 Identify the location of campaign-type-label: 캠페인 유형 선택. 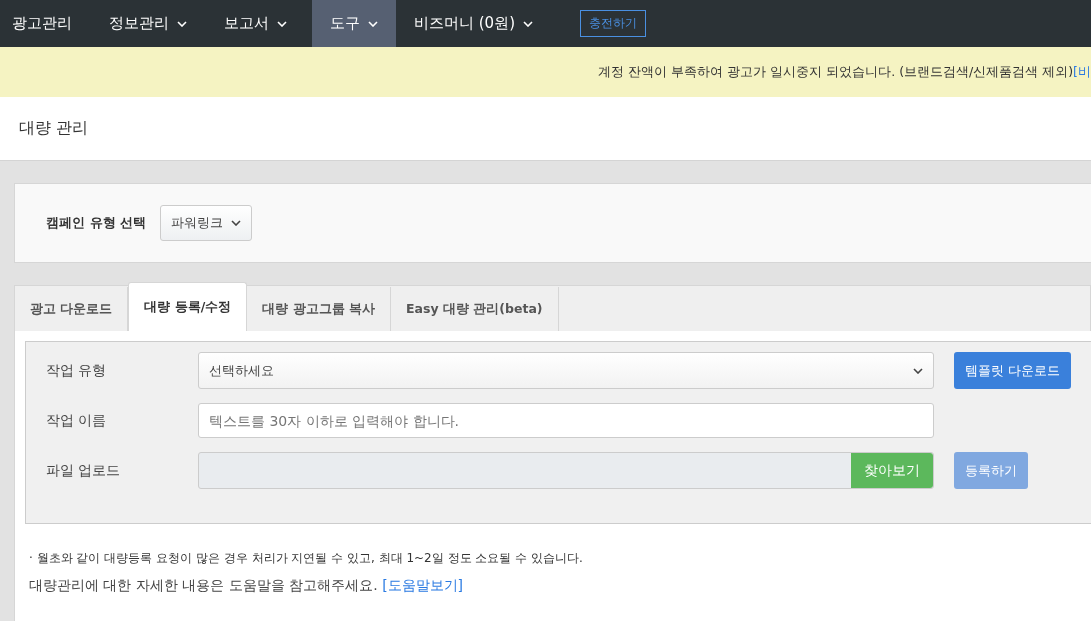
(96, 223).